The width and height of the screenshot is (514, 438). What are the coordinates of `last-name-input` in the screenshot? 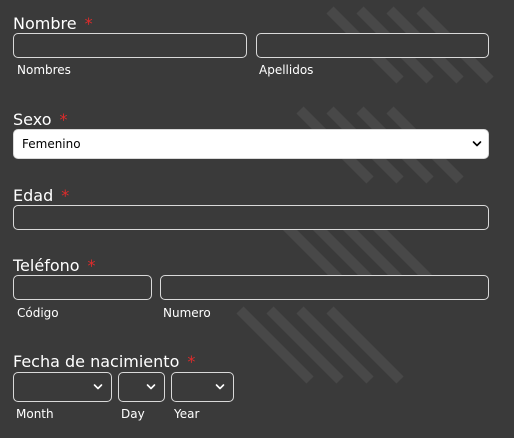 It's located at (372, 45).